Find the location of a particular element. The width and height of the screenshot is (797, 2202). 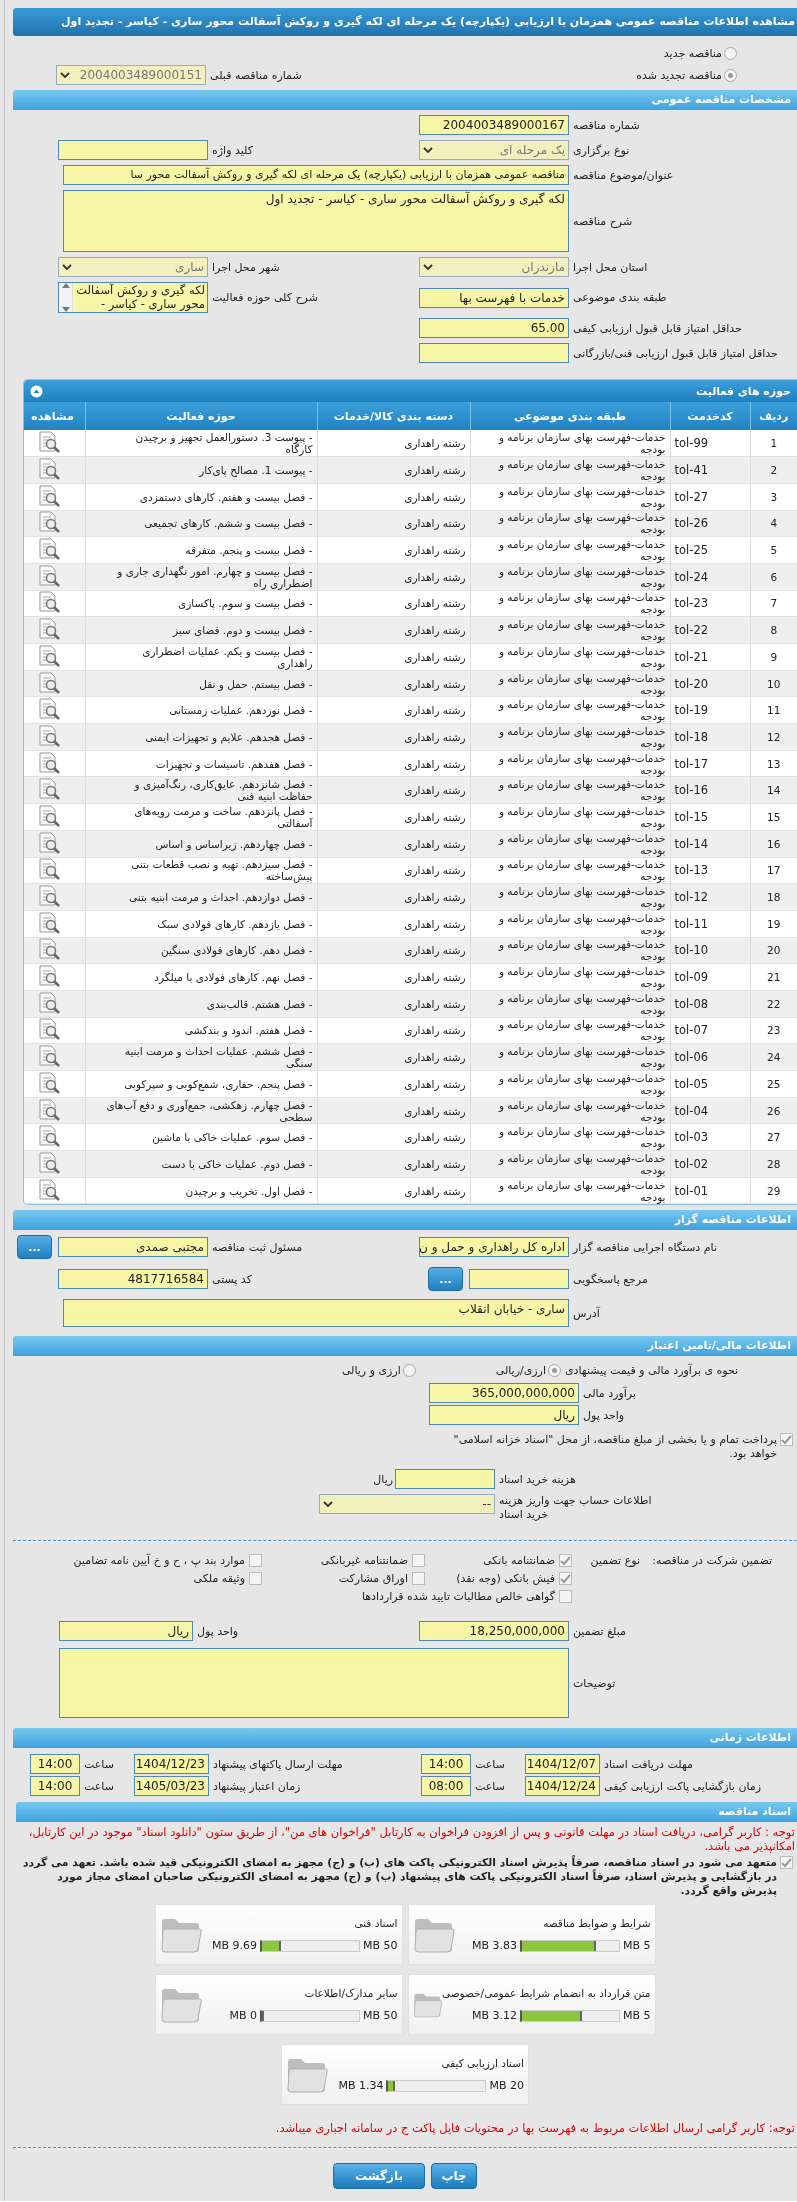

collapse-icon is located at coordinates (36, 391).